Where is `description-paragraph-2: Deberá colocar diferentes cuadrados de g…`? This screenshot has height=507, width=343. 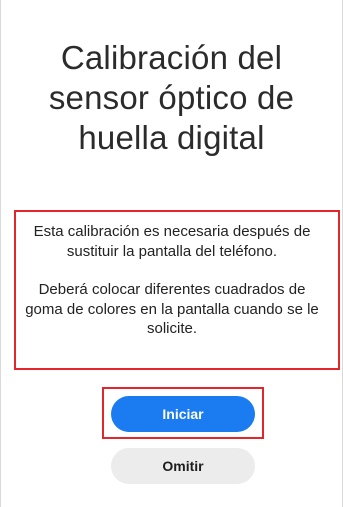 description-paragraph-2: Deberá colocar diferentes cuadrados de g… is located at coordinates (172, 309).